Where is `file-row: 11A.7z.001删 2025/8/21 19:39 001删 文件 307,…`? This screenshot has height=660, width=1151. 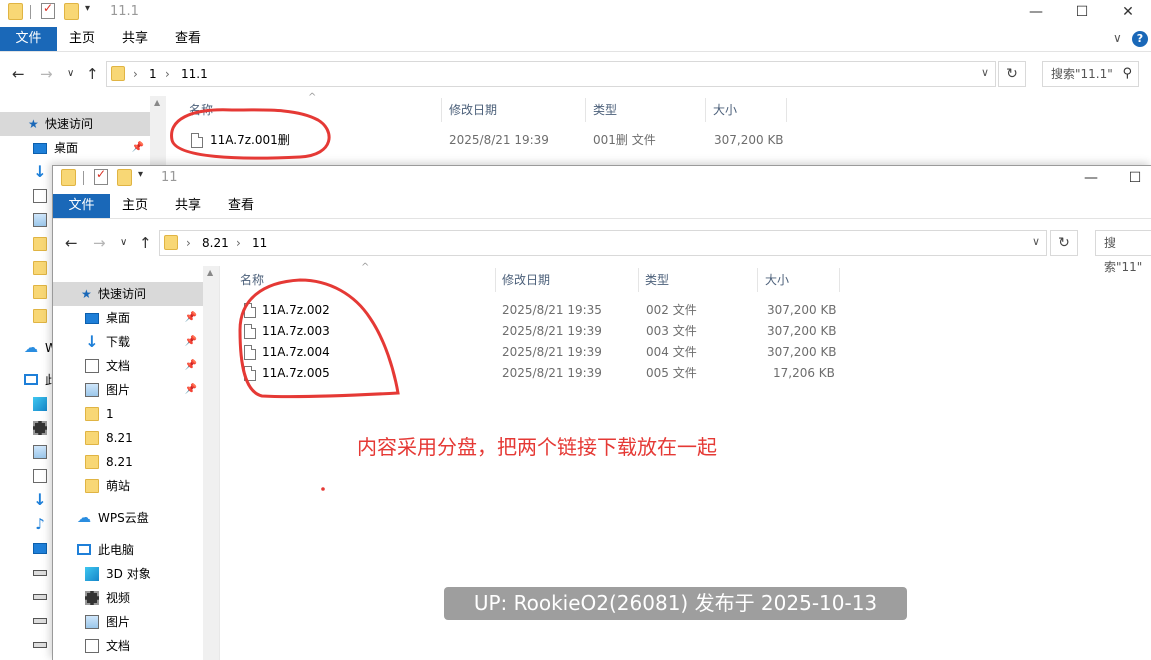 file-row: 11A.7z.001删 2025/8/21 19:39 001删 文件 307,… is located at coordinates (489, 140).